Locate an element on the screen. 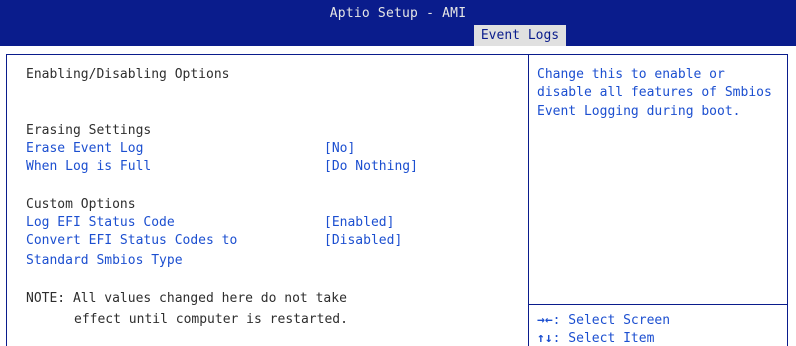  heading-custom: Custom Options is located at coordinates (81, 204).